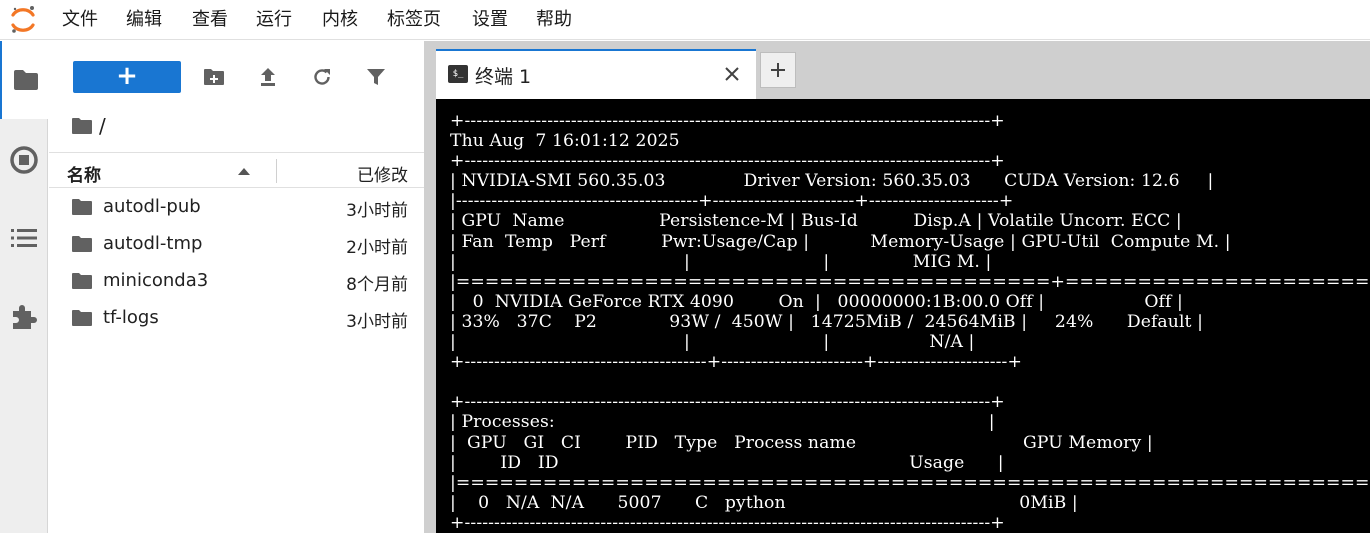 The height and width of the screenshot is (533, 1370). I want to click on menu-help: 帮助, so click(554, 20).